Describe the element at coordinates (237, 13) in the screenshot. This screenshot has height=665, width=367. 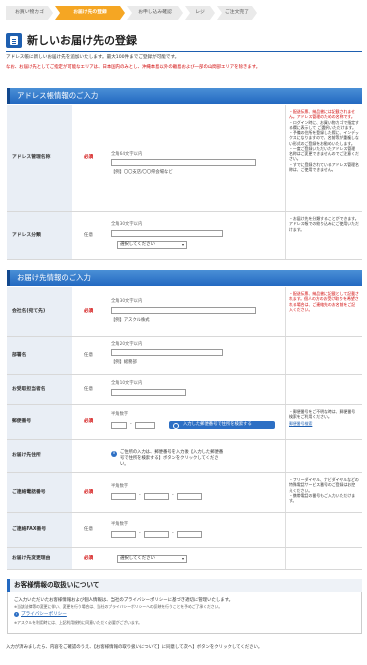
I see `step-complete: ご注文完了` at that location.